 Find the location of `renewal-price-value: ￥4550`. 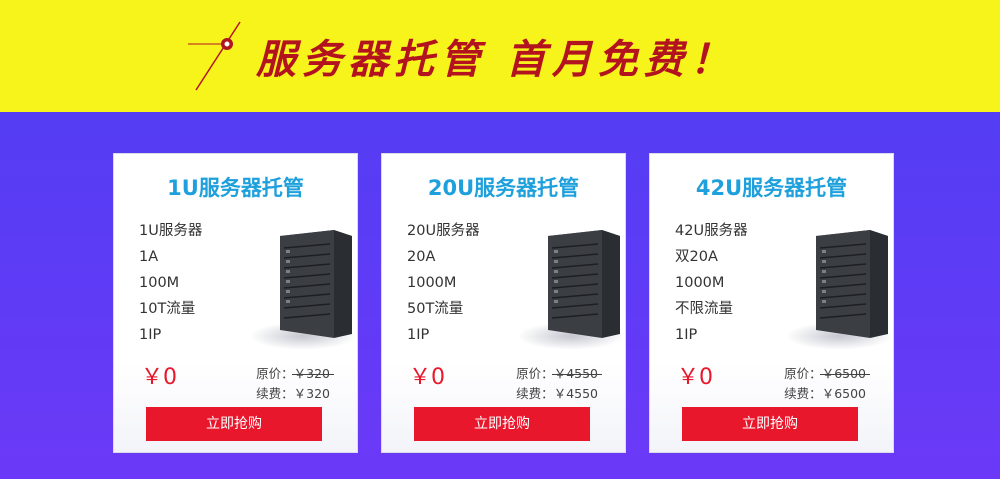

renewal-price-value: ￥4550 is located at coordinates (575, 393).